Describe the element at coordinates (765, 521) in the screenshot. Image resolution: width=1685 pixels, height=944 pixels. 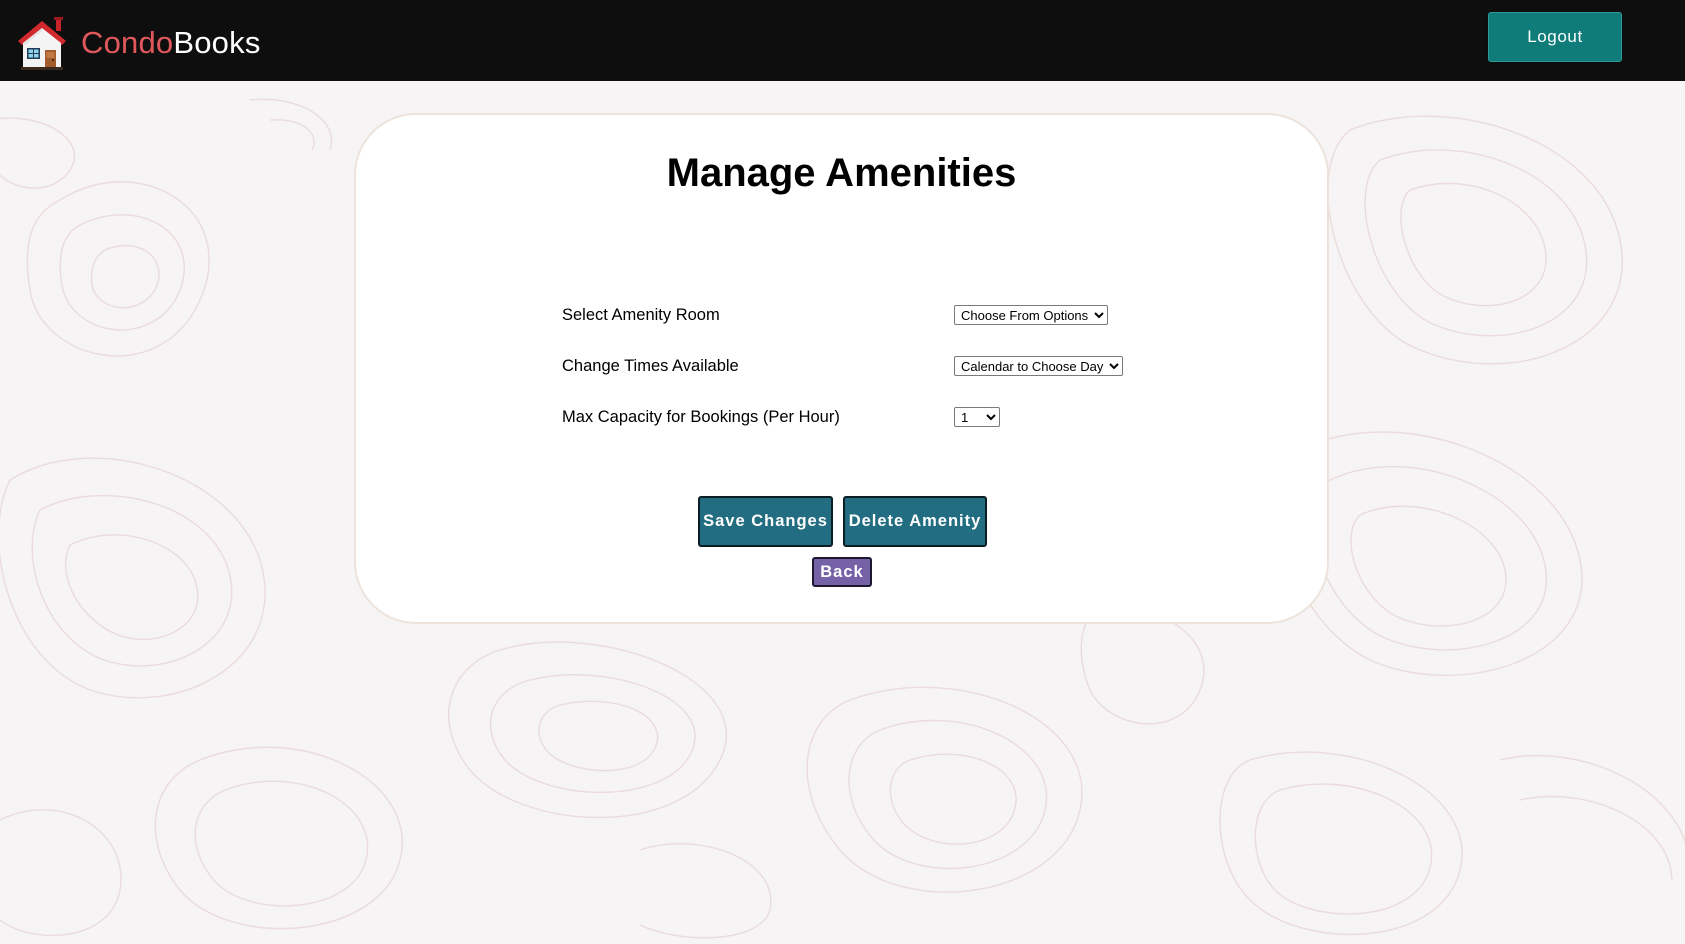
I see `save-changes-button: Save Changes` at that location.